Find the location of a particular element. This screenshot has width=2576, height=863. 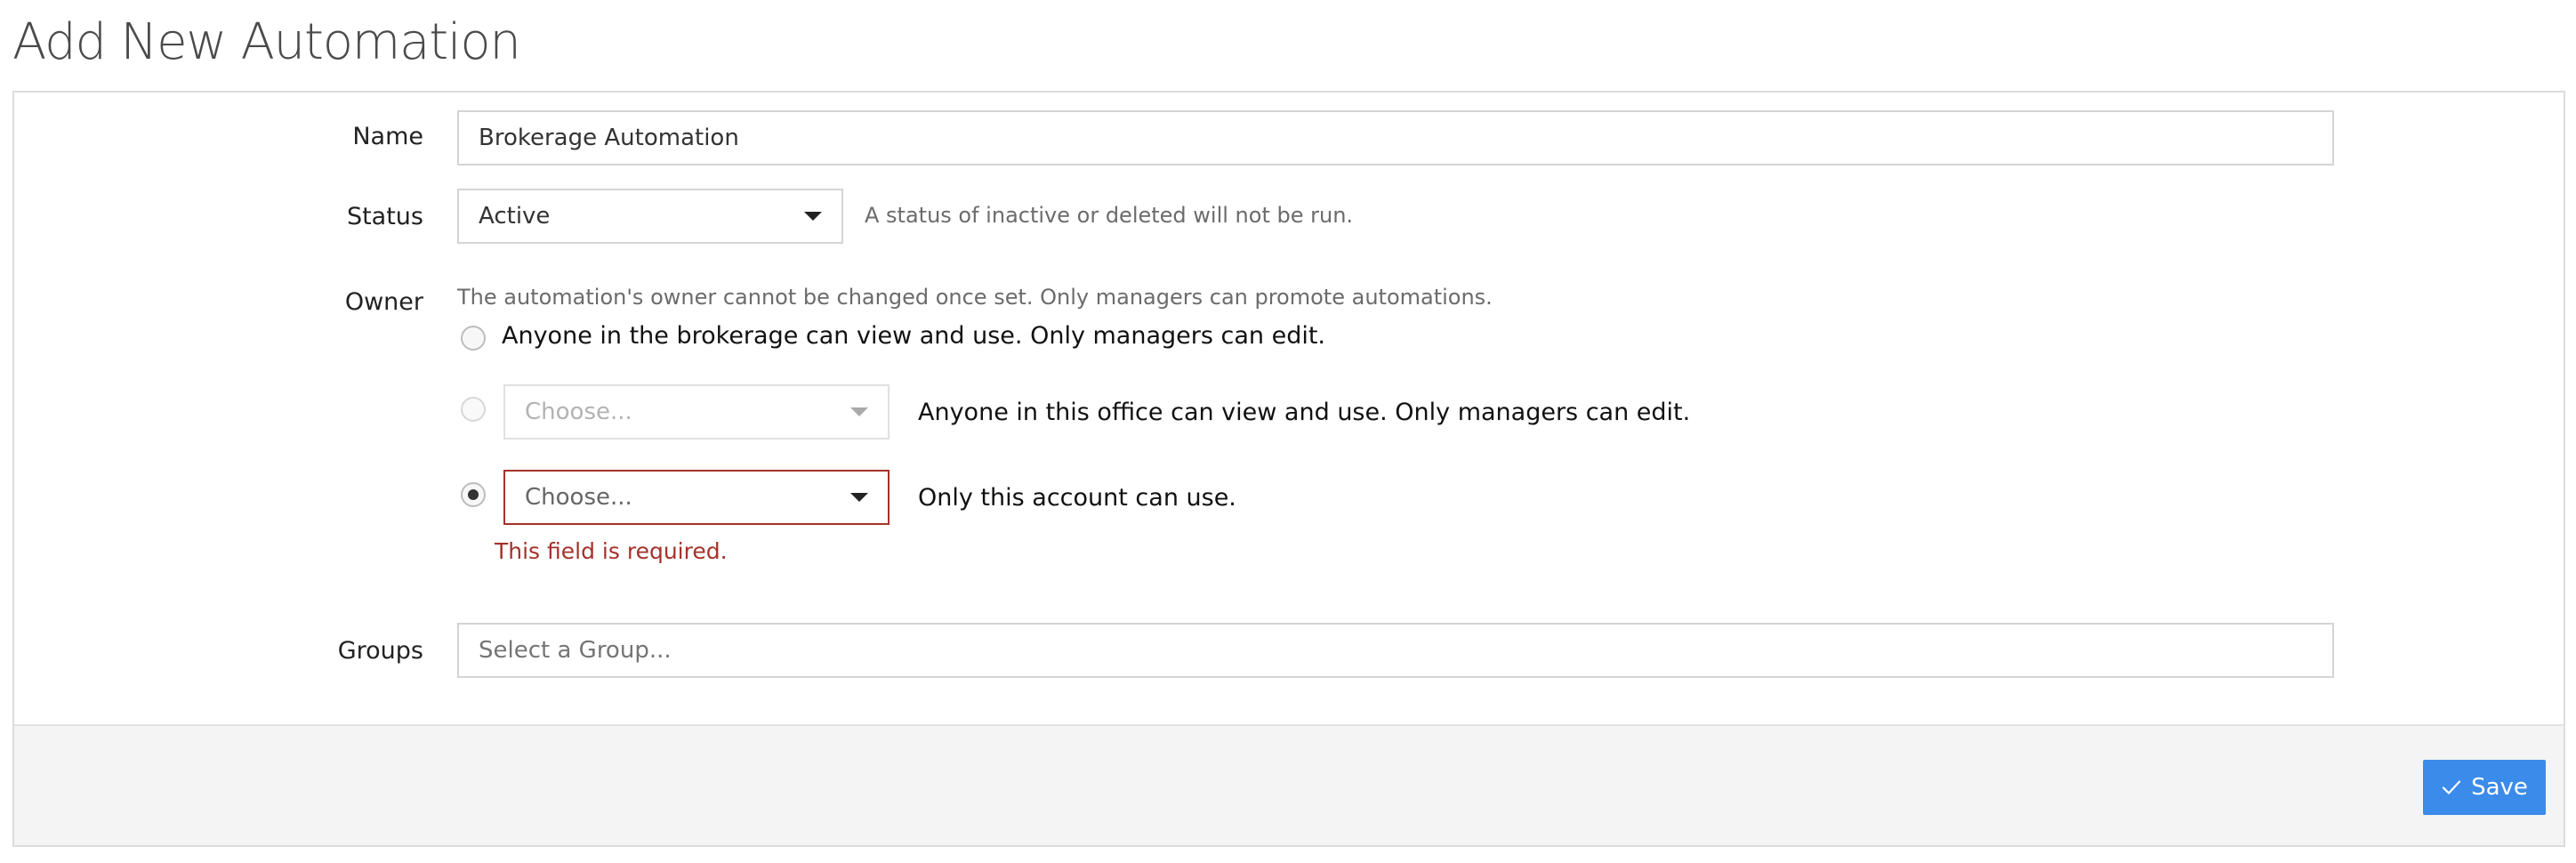

status-label: Status is located at coordinates (384, 216).